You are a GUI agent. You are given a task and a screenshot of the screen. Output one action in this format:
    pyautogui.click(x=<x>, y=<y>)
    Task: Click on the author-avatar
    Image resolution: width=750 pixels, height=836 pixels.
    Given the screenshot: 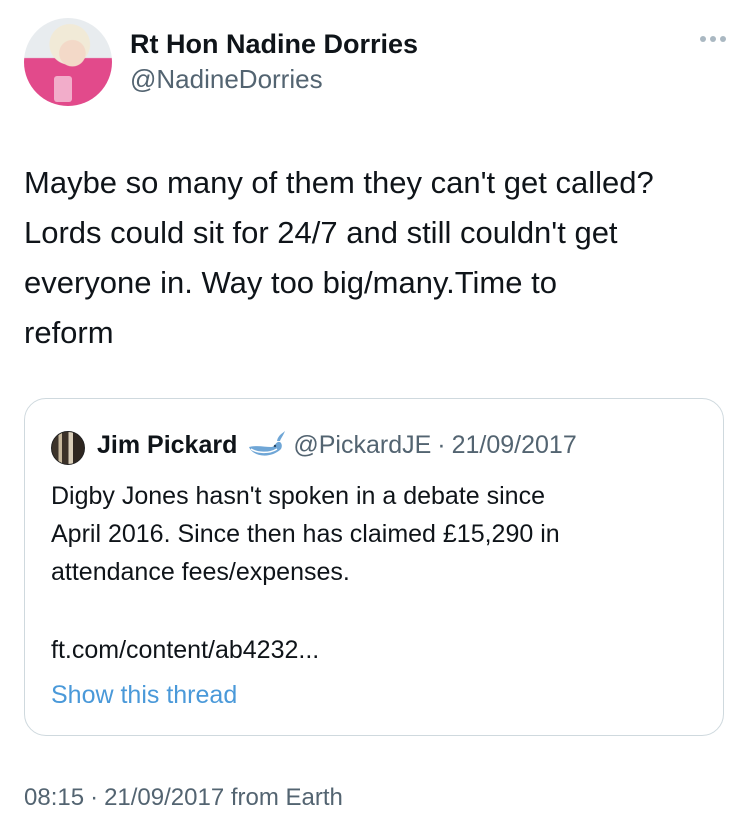 What is the action you would take?
    pyautogui.click(x=68, y=62)
    